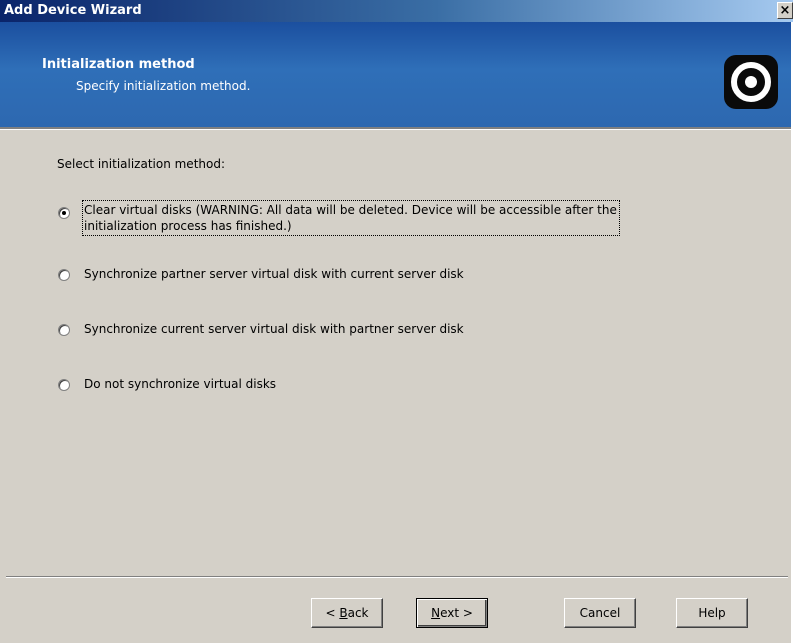  I want to click on init-method-prompt: Select initialization method:, so click(141, 164).